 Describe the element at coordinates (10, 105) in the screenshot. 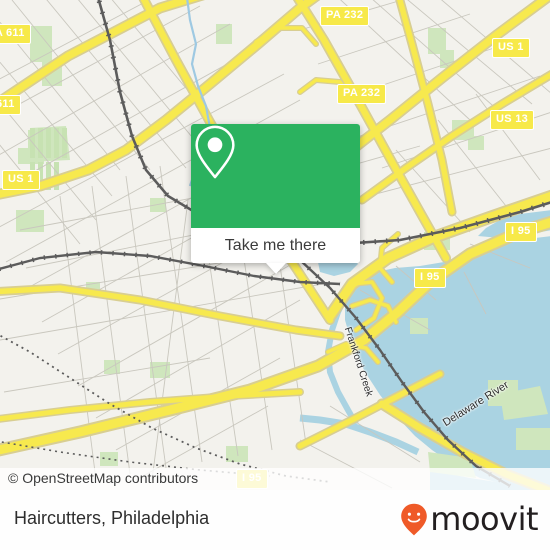

I see `road-shield-611: 611` at that location.